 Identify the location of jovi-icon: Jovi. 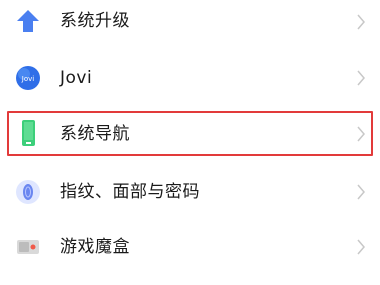
(28, 78).